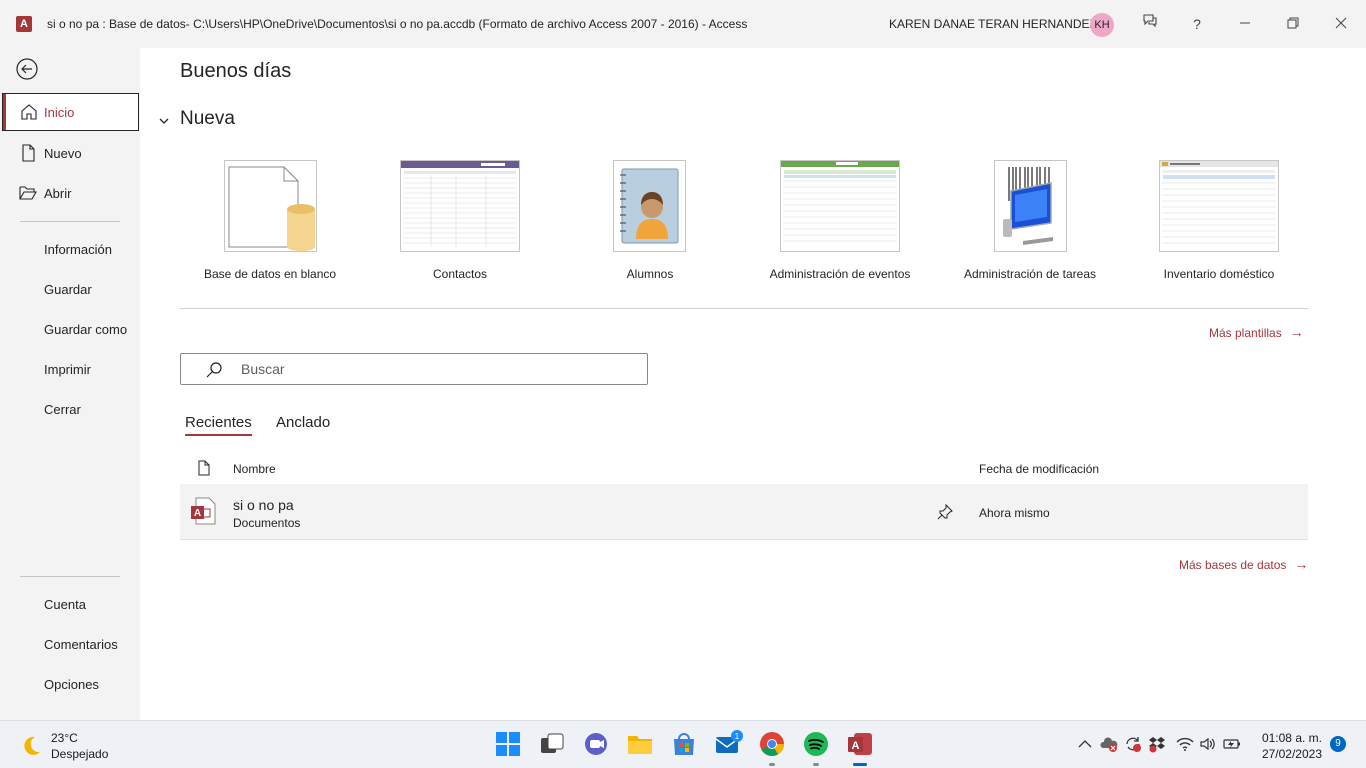 The image size is (1366, 768). What do you see at coordinates (744, 470) in the screenshot?
I see `list-header: Nombre Fecha de modificación` at bounding box center [744, 470].